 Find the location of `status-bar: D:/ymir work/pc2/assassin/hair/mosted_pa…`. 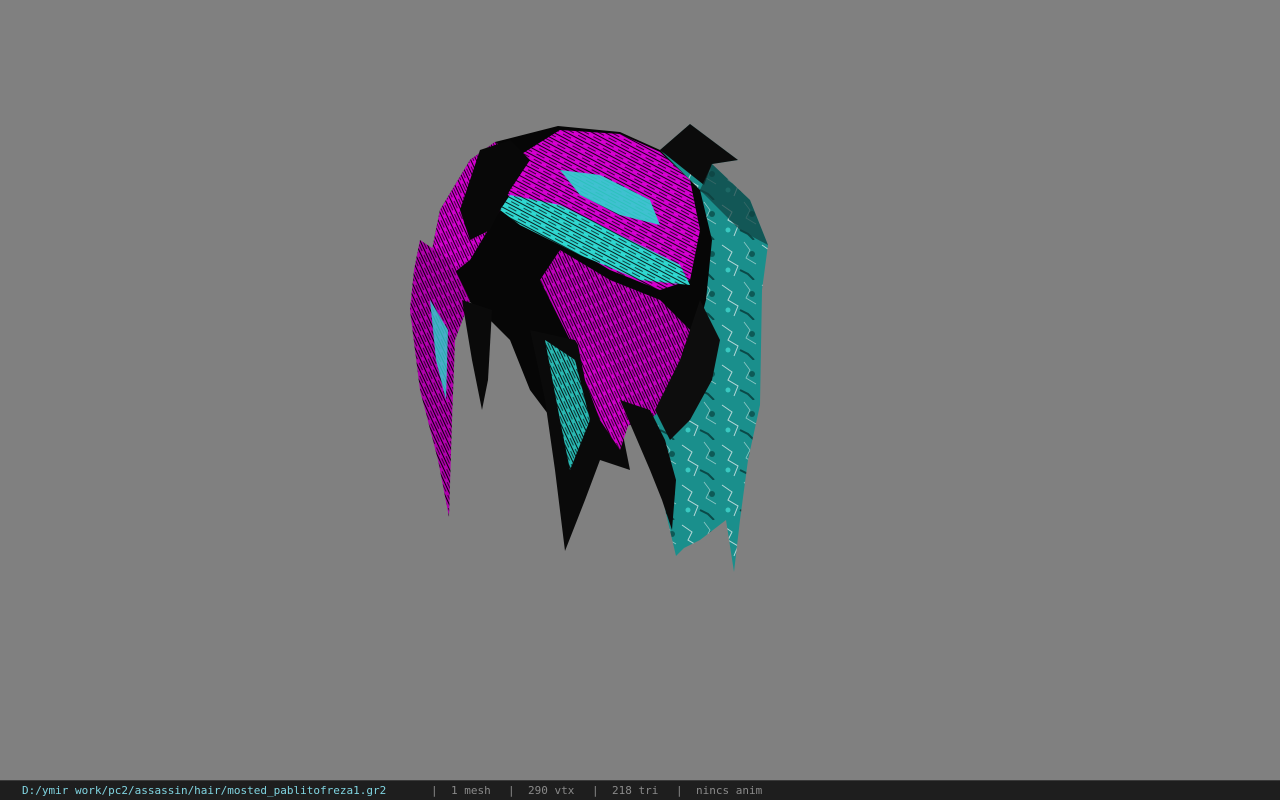

status-bar: D:/ymir work/pc2/assassin/hair/mosted_pa… is located at coordinates (640, 790).